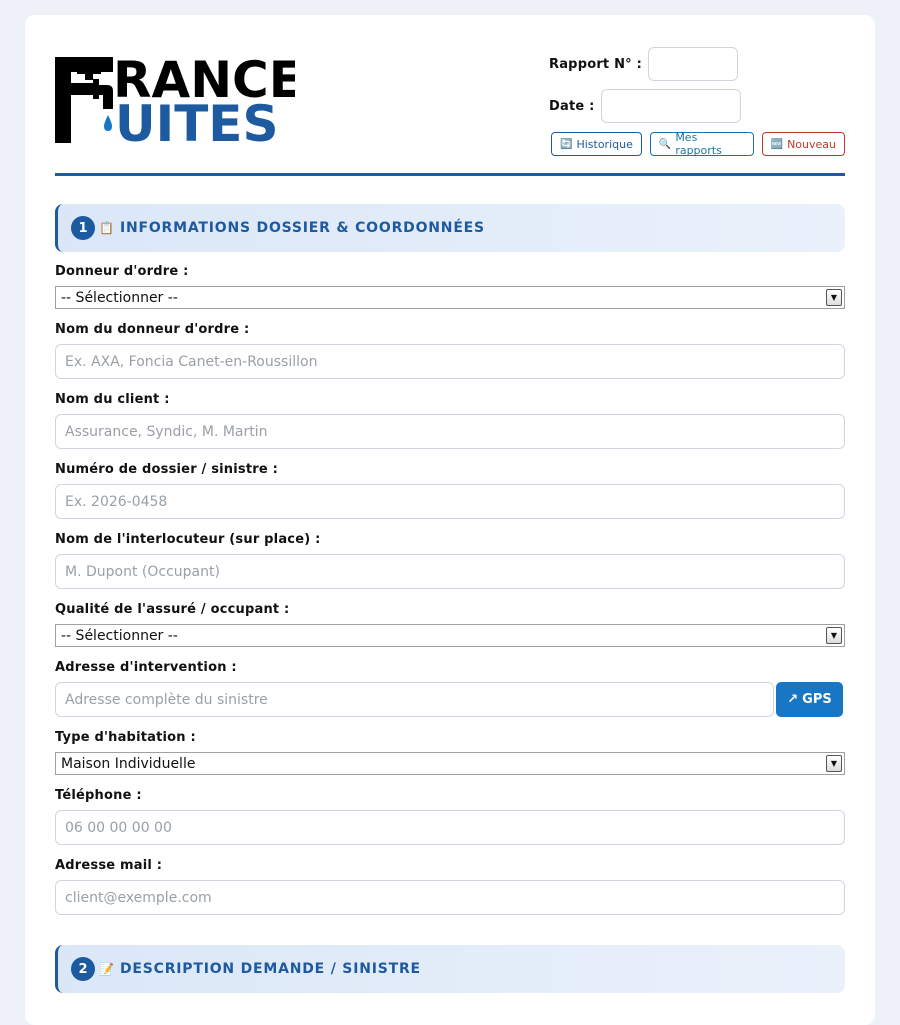 The height and width of the screenshot is (1025, 900). I want to click on dossier-input: Ex. 2026-0458, so click(450, 501).